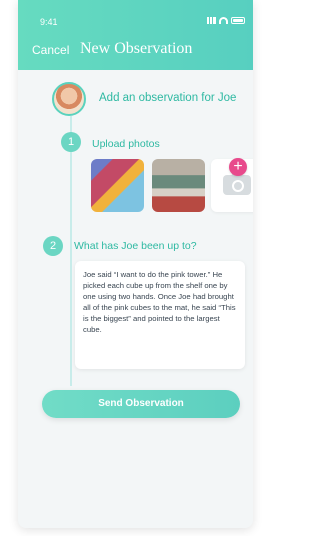  I want to click on avatar, so click(69, 99).